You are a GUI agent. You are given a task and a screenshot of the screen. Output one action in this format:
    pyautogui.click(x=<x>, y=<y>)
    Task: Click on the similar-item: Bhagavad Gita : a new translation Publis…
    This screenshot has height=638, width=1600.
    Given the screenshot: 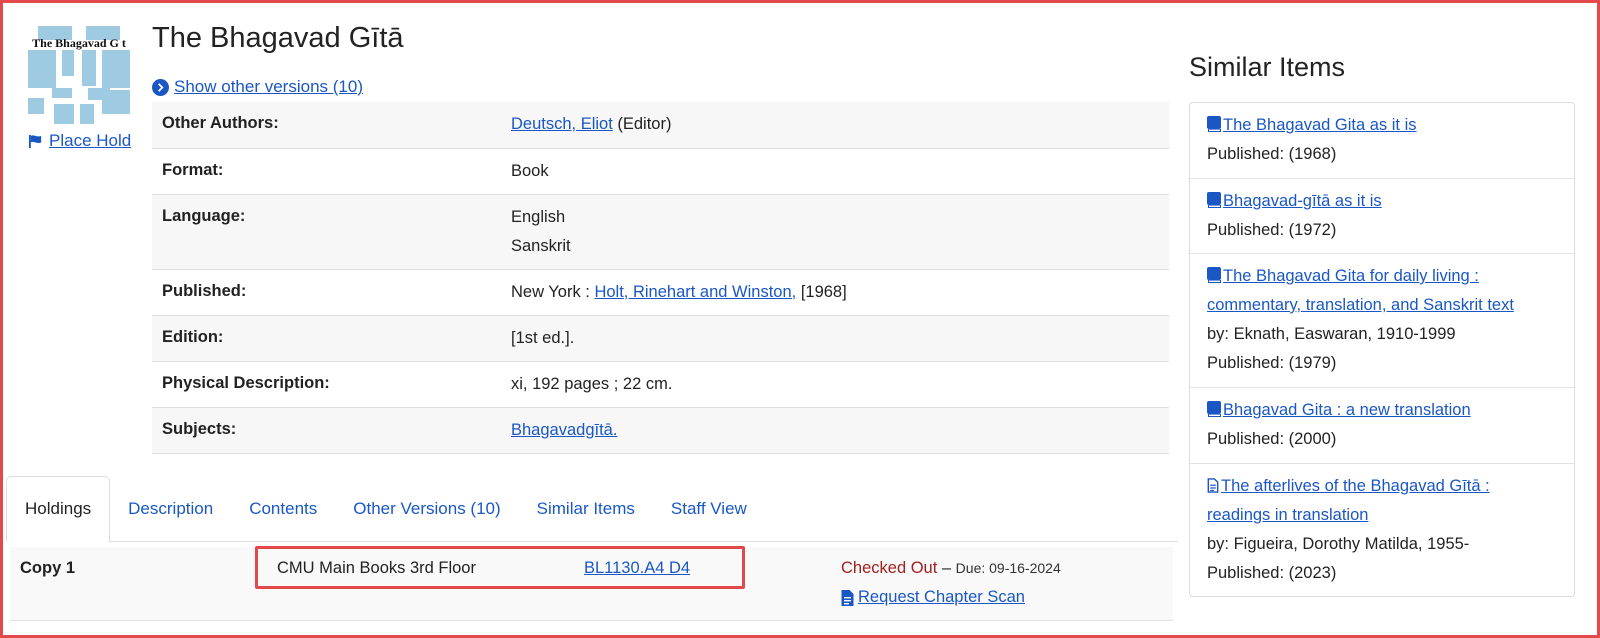 What is the action you would take?
    pyautogui.click(x=1382, y=426)
    